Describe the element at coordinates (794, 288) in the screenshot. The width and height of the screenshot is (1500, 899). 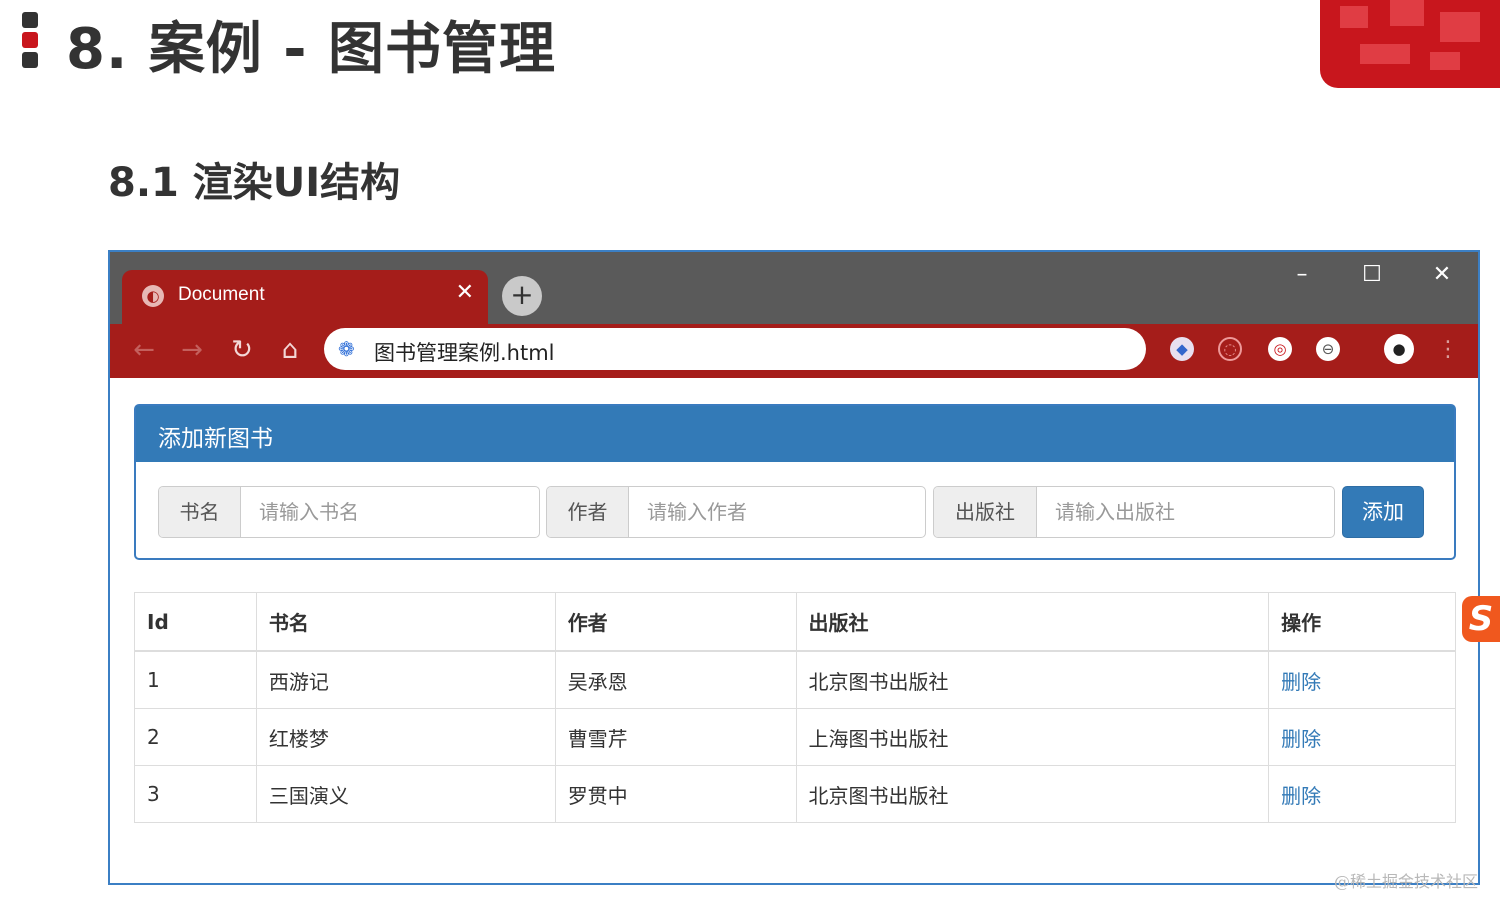
I see `tab-strip: ◐ Document ✕ + – ☐ ✕` at that location.